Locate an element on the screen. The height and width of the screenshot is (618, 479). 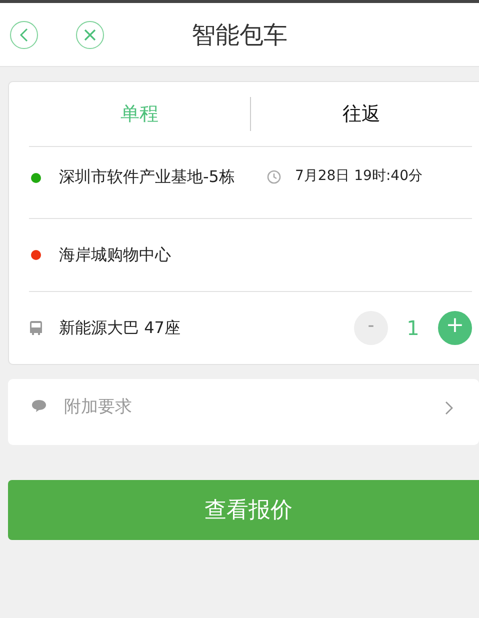
extra-requirements-label: 附加要求 is located at coordinates (98, 407).